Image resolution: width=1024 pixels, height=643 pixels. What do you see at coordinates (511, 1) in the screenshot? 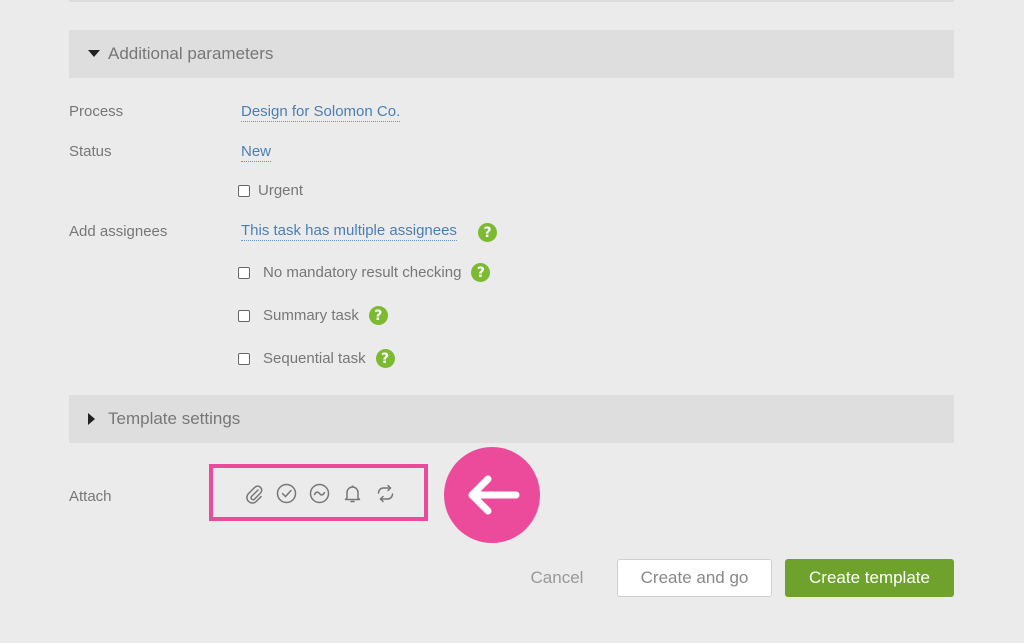
I see `top-divider` at bounding box center [511, 1].